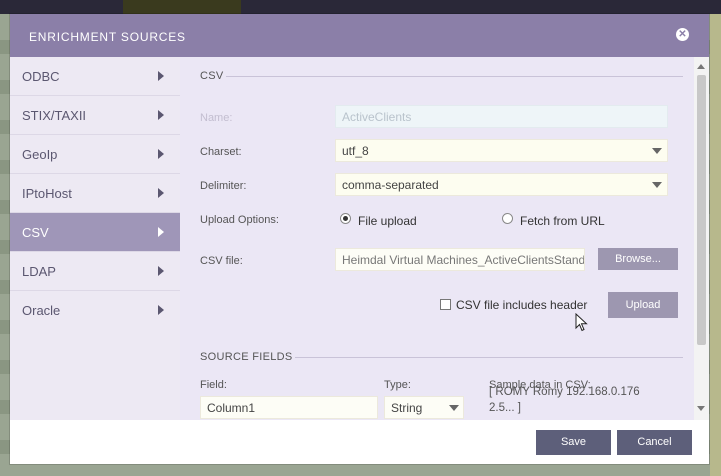 This screenshot has width=721, height=476. Describe the element at coordinates (701, 210) in the screenshot. I see `scrollbar-thumb` at that location.